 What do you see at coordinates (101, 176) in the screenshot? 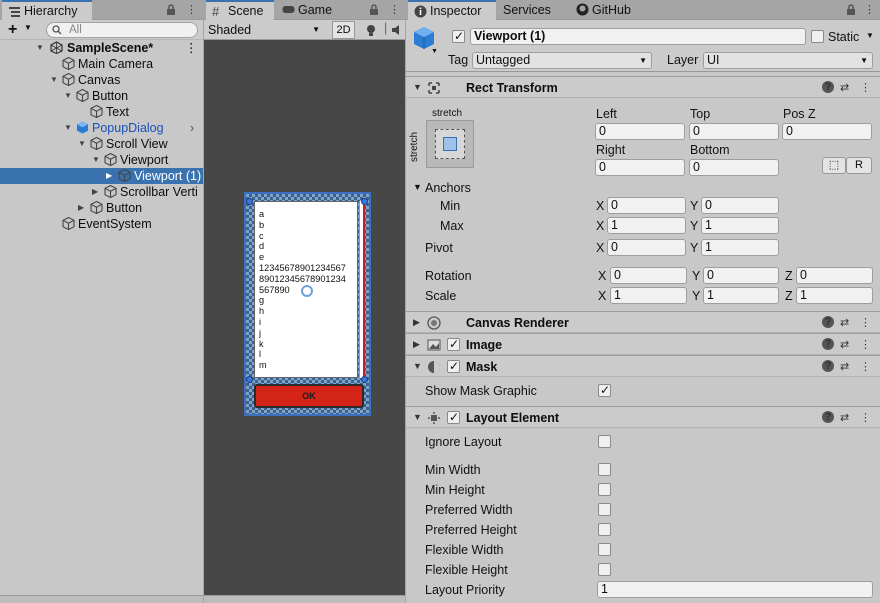
I see `hierarchy-item: ▶ Viewport (1)` at bounding box center [101, 176].